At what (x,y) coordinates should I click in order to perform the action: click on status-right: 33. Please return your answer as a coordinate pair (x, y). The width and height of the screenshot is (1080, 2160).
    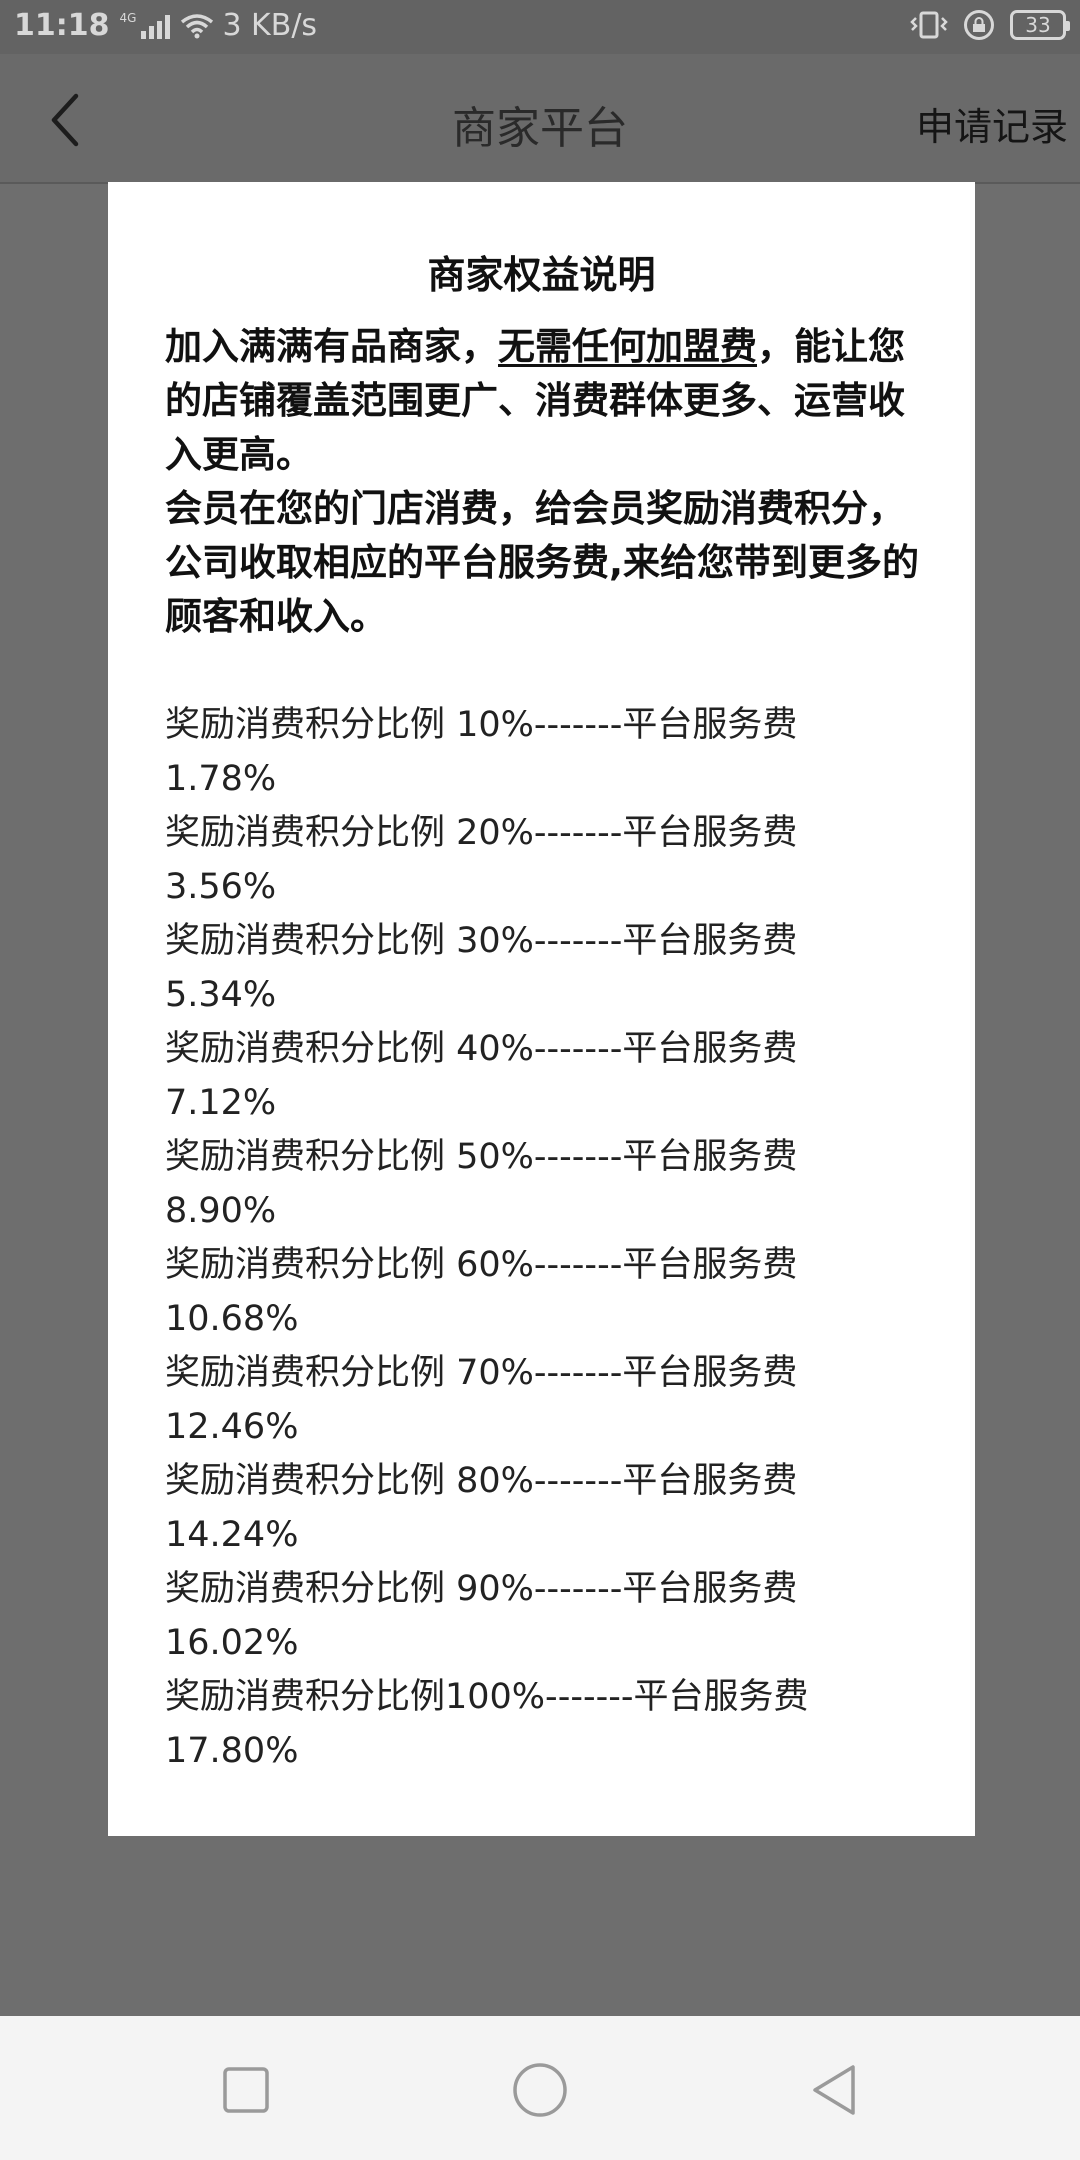
    Looking at the image, I should click on (990, 25).